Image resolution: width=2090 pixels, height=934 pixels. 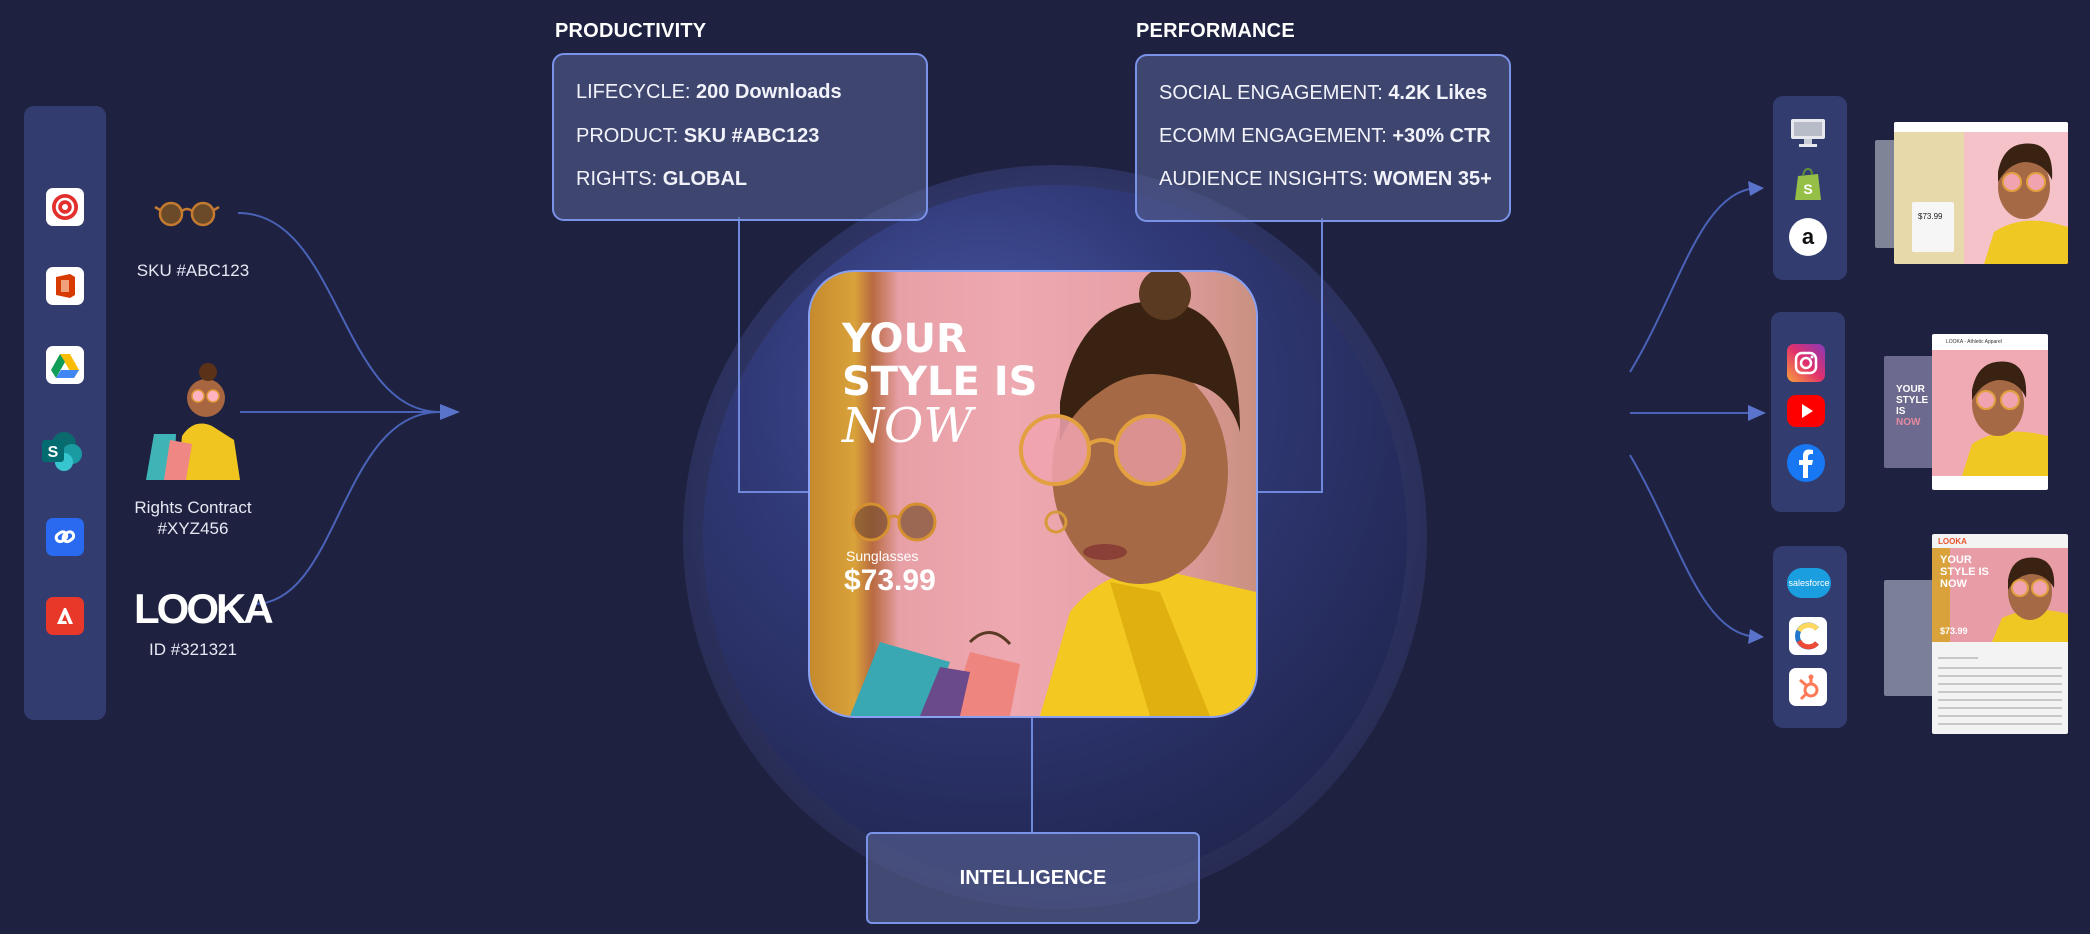 I want to click on social-side-line3: NOW, so click(x=1908, y=422).